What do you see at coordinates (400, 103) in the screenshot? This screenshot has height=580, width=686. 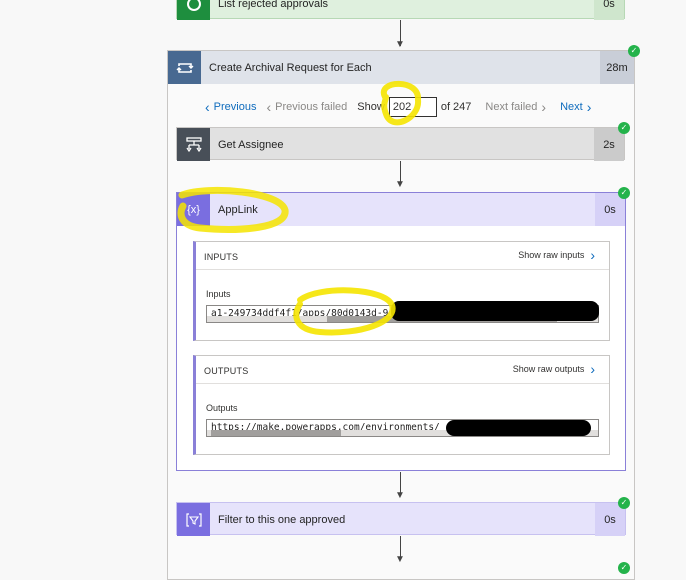 I see `highlight-show-box` at bounding box center [400, 103].